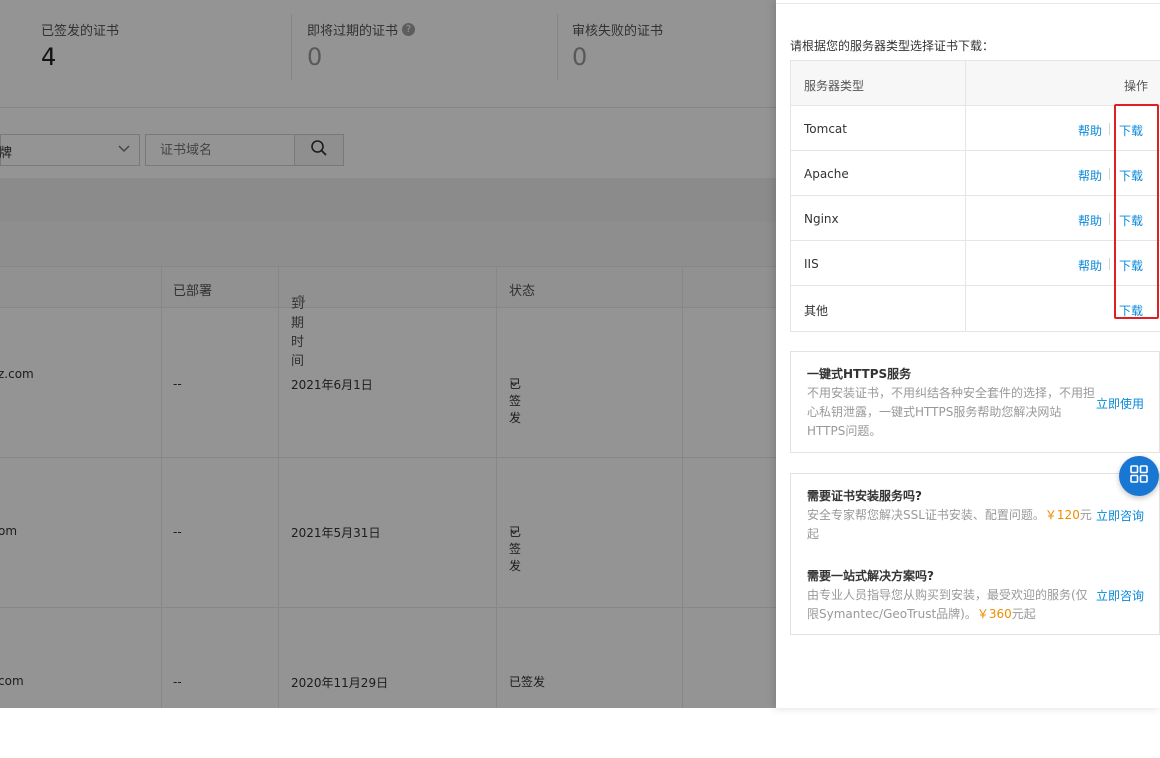 The image size is (1160, 758). Describe the element at coordinates (859, 374) in the screenshot. I see `card-title: 一键式HTTPS服务` at that location.